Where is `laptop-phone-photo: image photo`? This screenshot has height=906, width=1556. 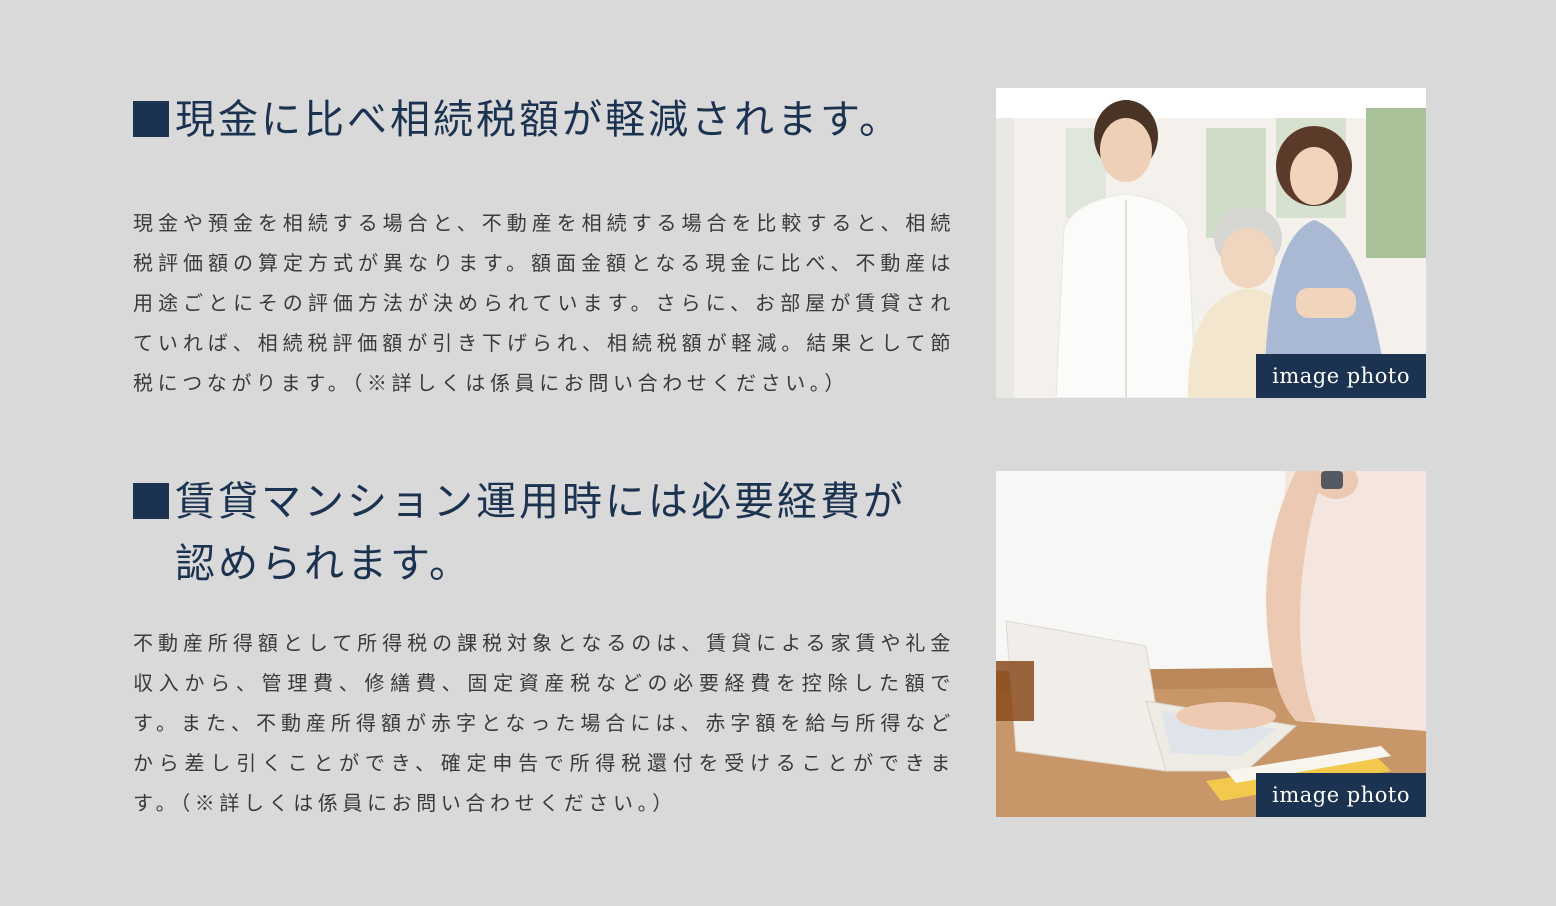
laptop-phone-photo: image photo is located at coordinates (1211, 644).